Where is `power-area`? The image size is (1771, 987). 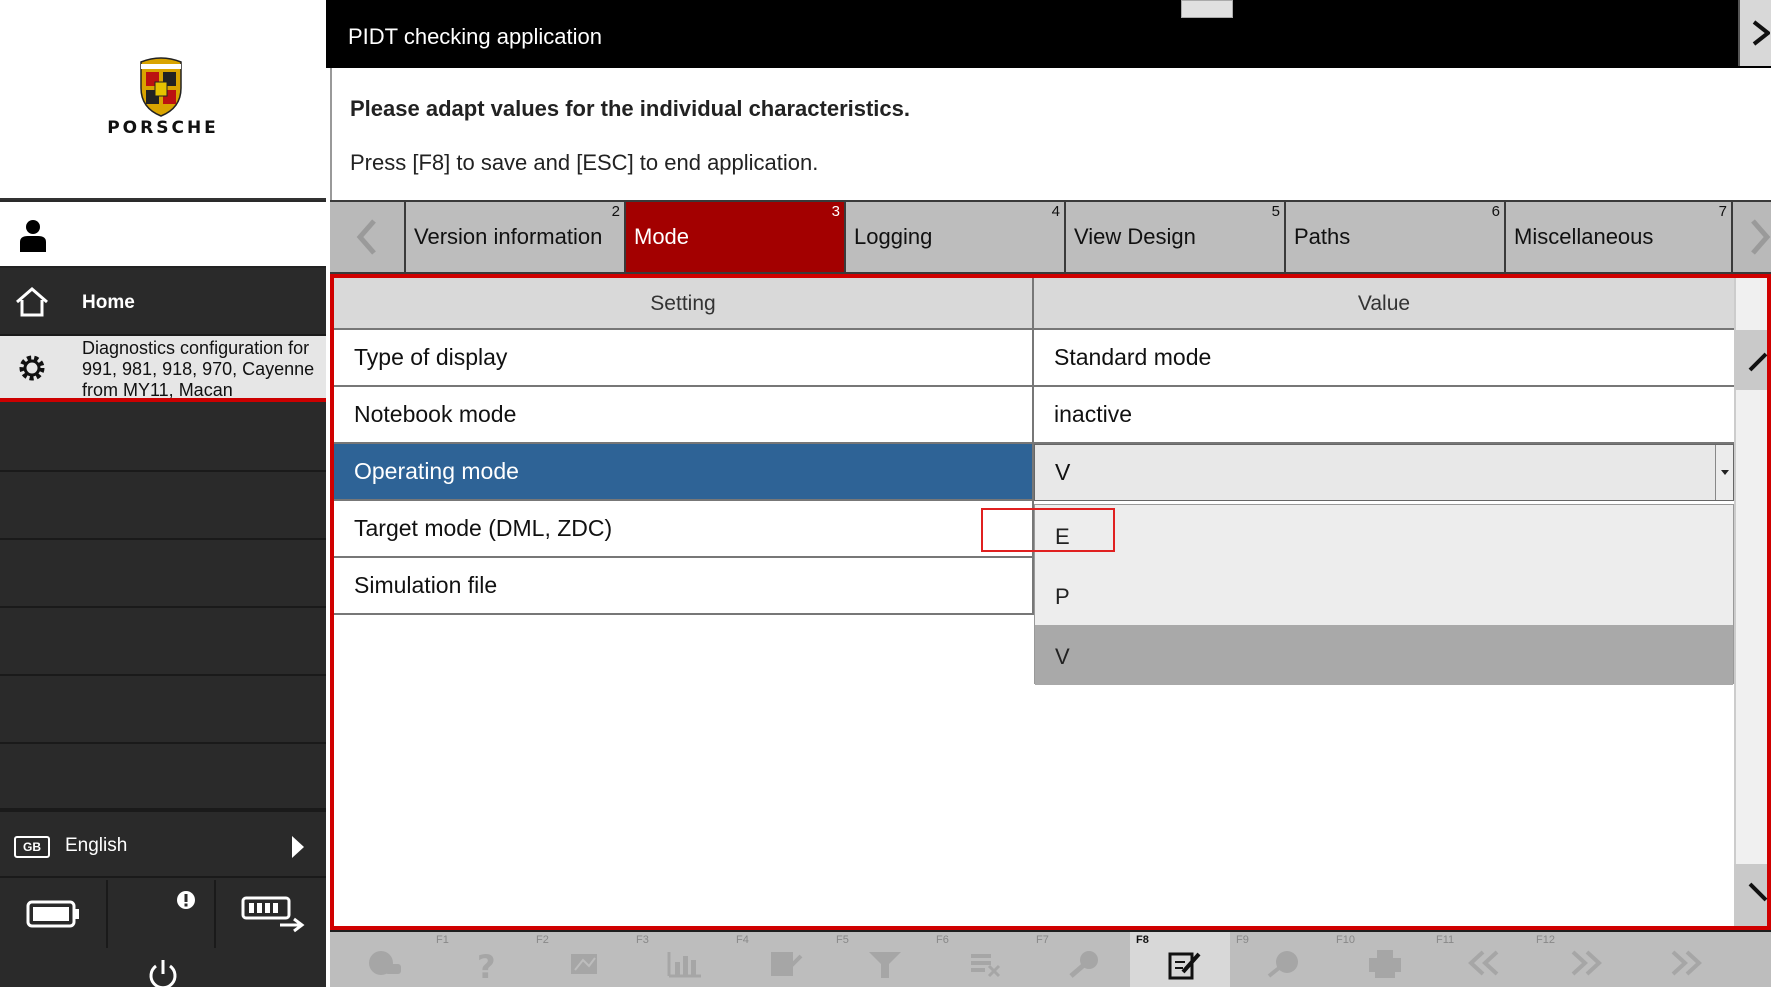
power-area is located at coordinates (163, 967).